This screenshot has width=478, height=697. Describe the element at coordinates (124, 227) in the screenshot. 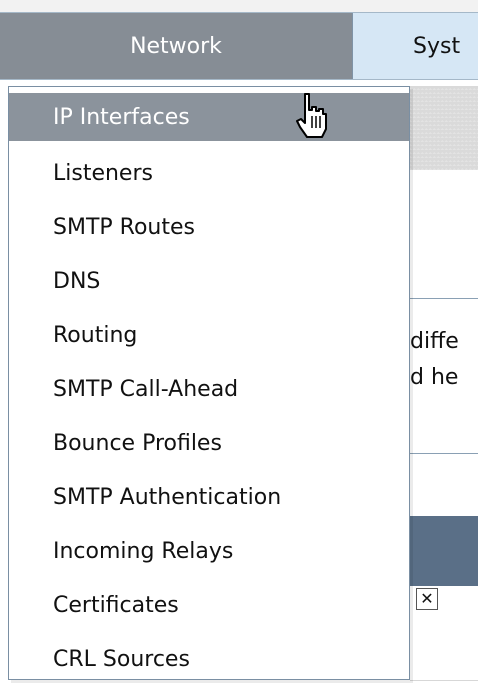

I see `menu-item-label: SMTP Routes` at that location.